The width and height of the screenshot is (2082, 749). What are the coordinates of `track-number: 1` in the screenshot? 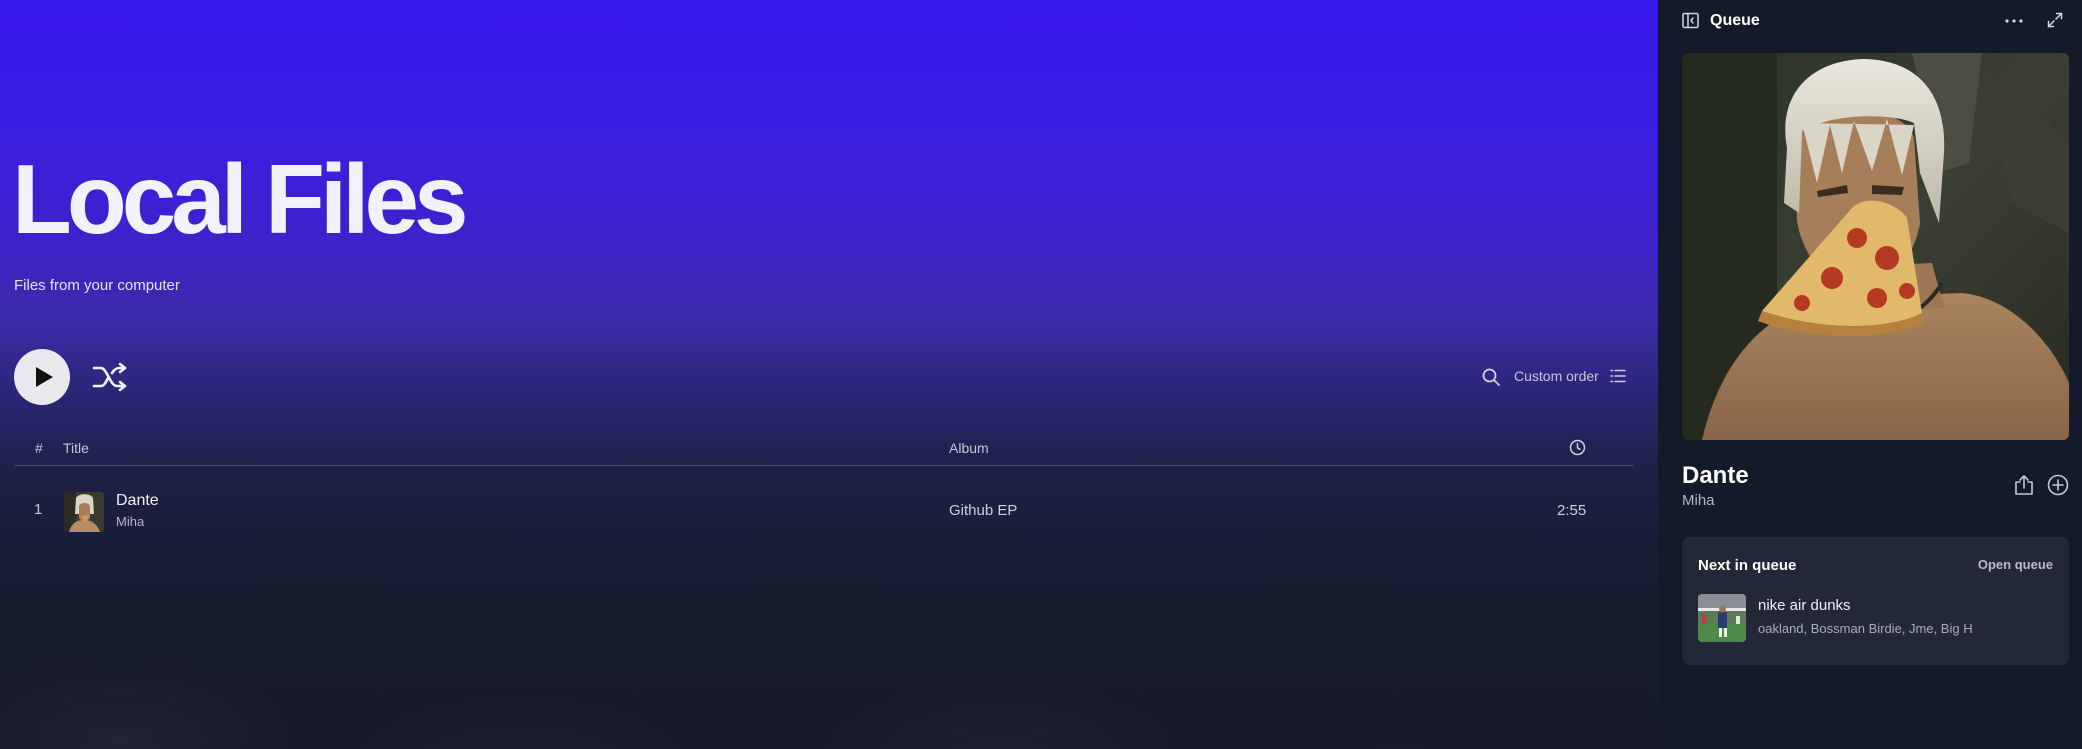 It's located at (38, 509).